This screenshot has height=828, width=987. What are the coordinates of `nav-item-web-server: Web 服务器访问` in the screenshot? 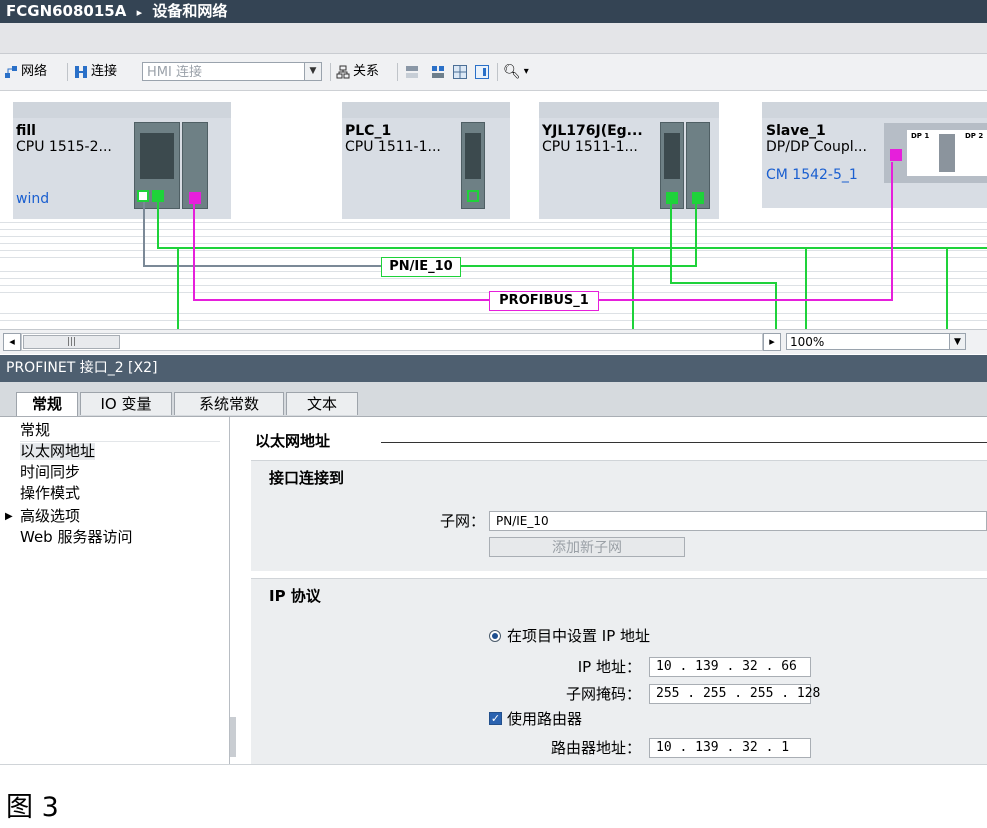 It's located at (76, 537).